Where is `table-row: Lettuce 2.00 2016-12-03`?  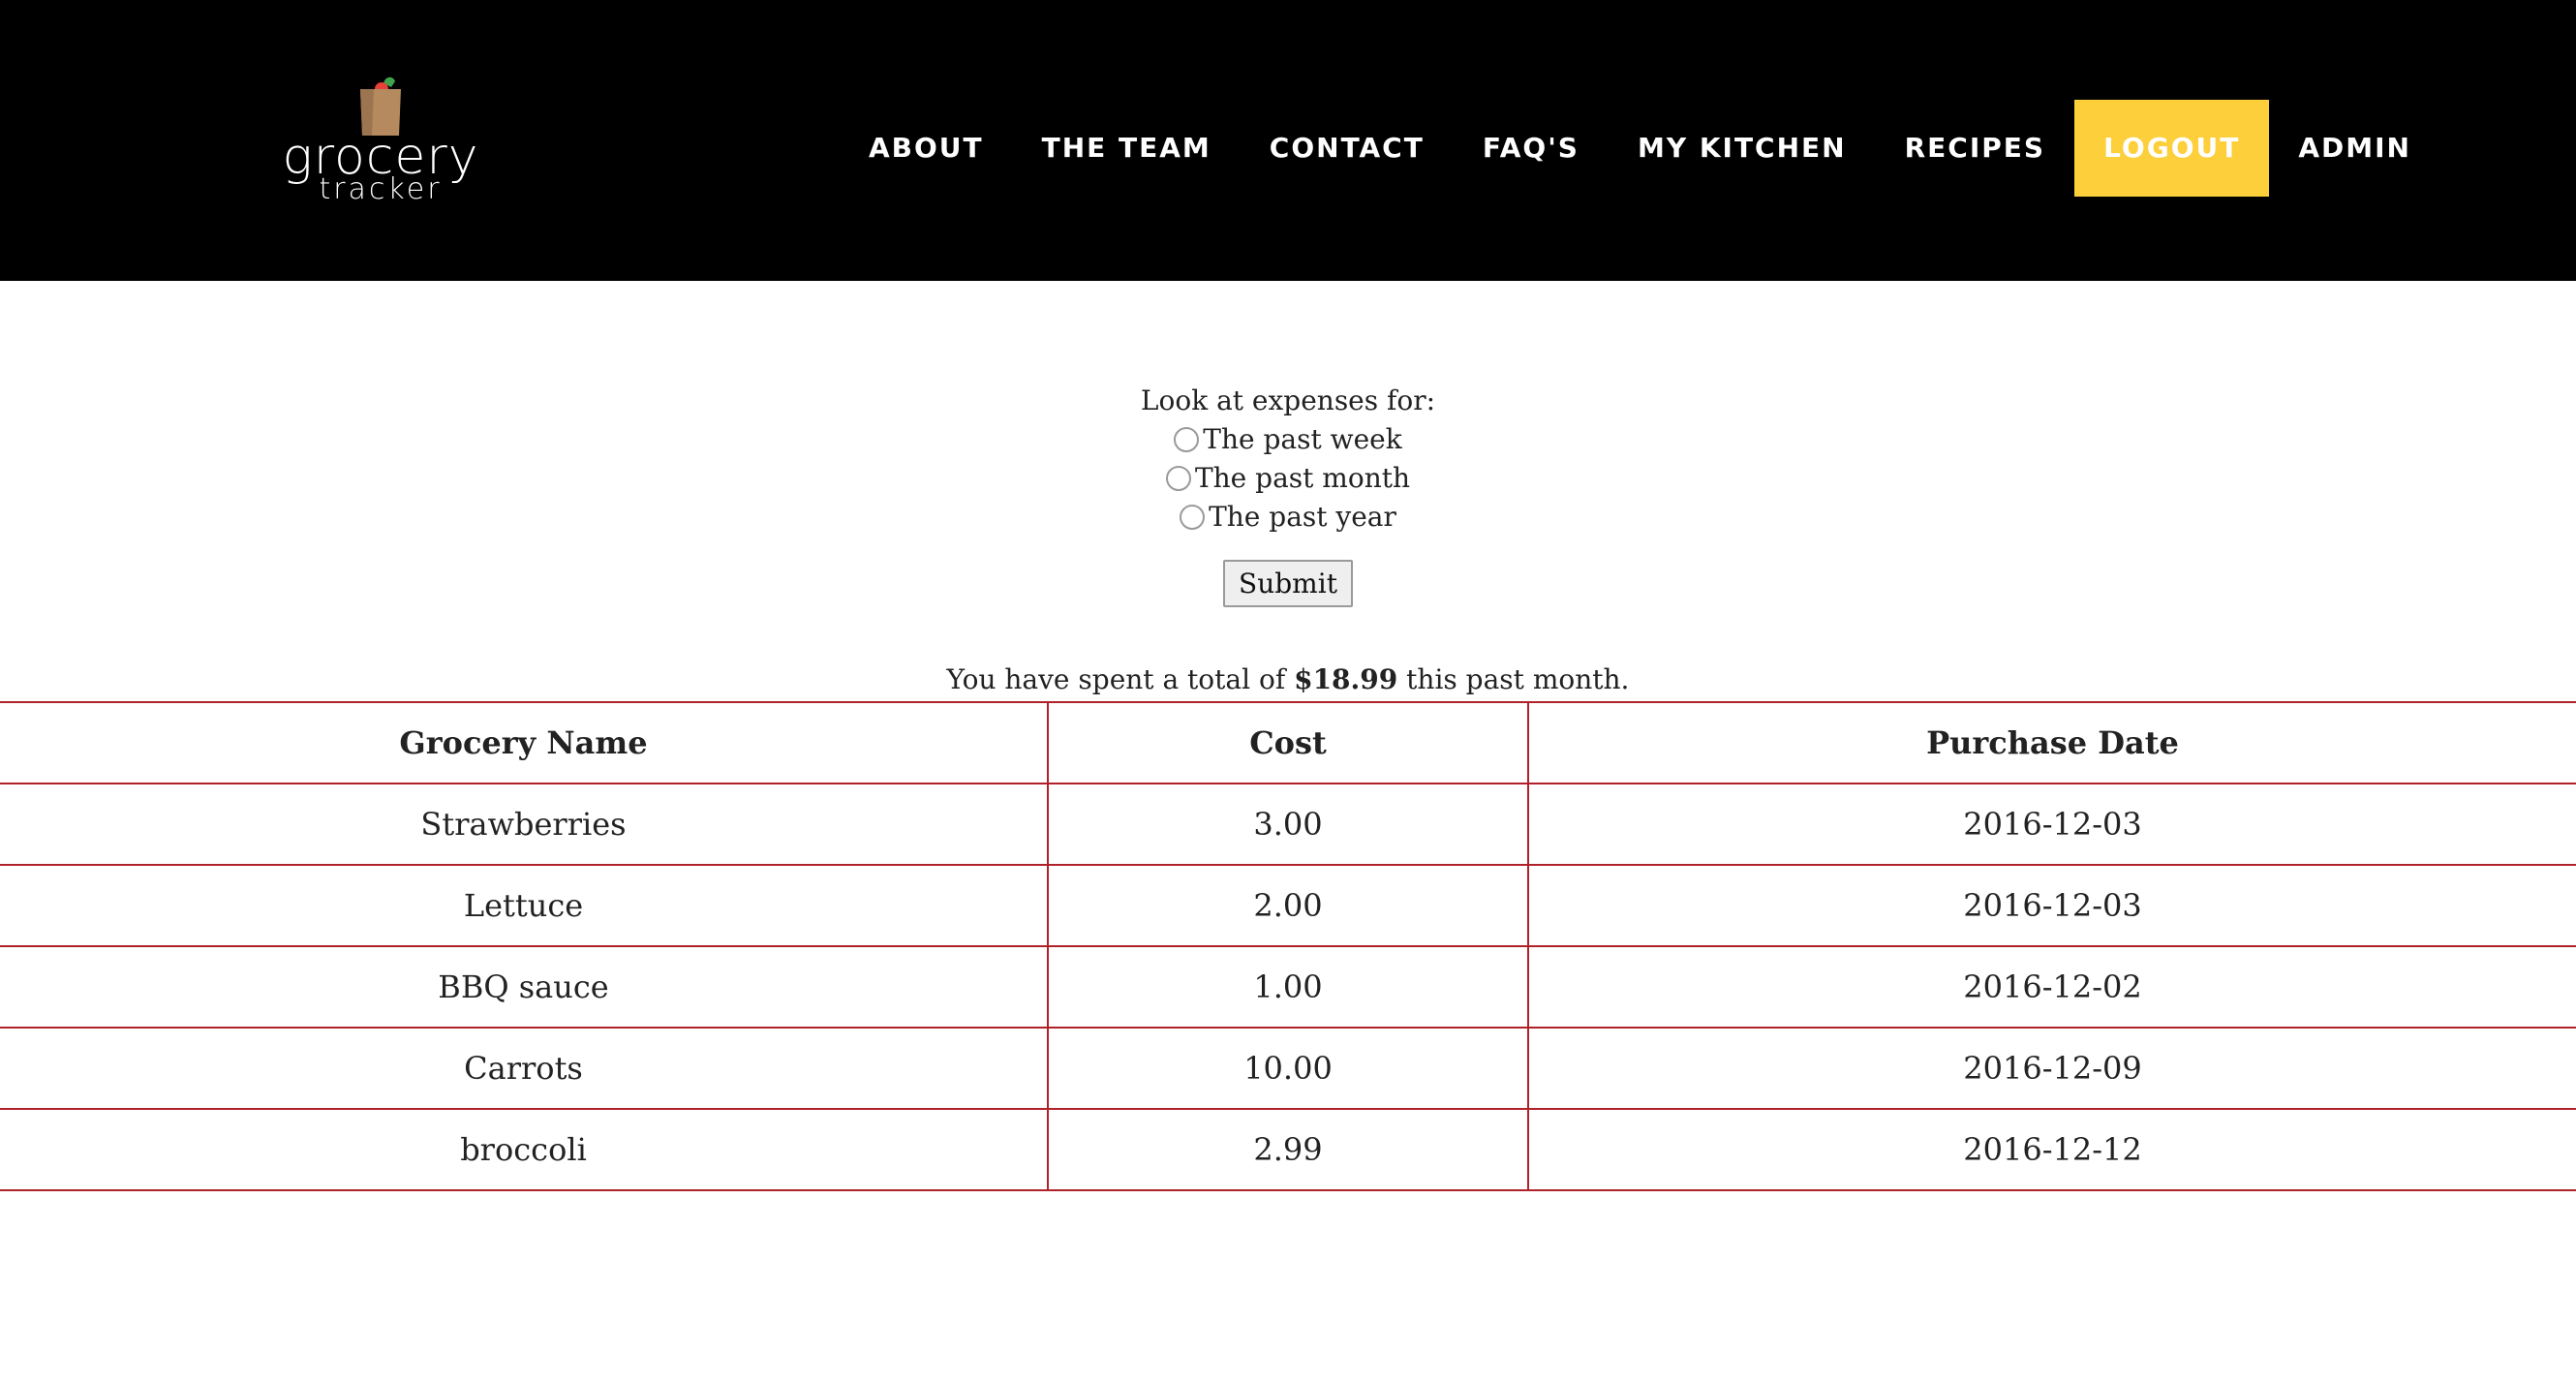
table-row: Lettuce 2.00 2016-12-03 is located at coordinates (1288, 906).